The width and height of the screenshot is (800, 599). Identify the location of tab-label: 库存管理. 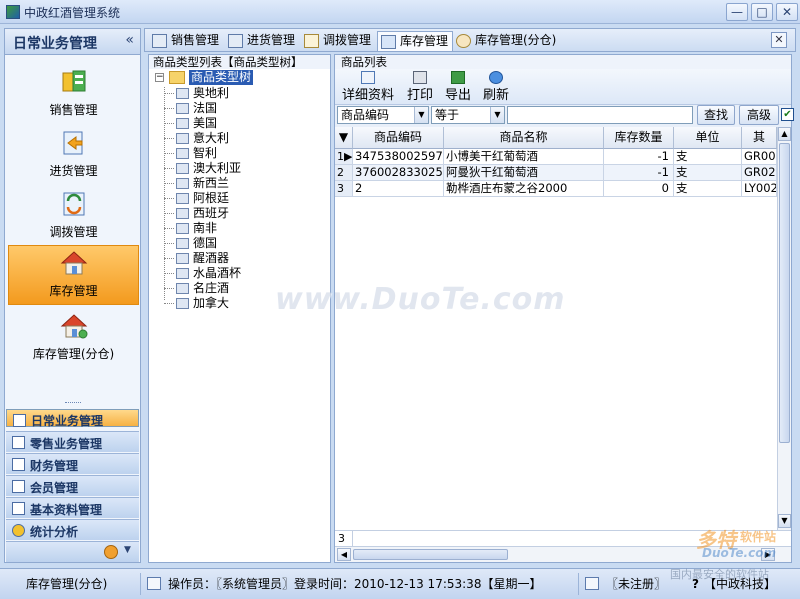
(424, 41).